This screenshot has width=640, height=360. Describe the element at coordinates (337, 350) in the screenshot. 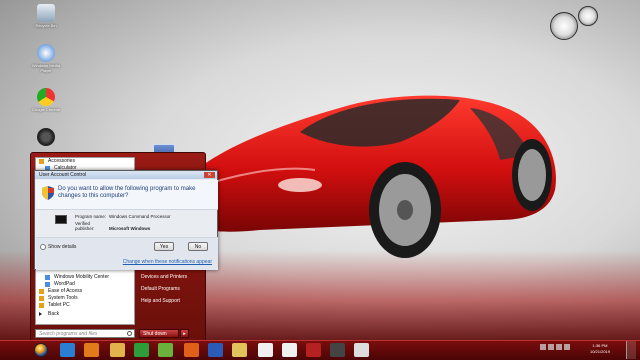

I see `media-icon` at that location.